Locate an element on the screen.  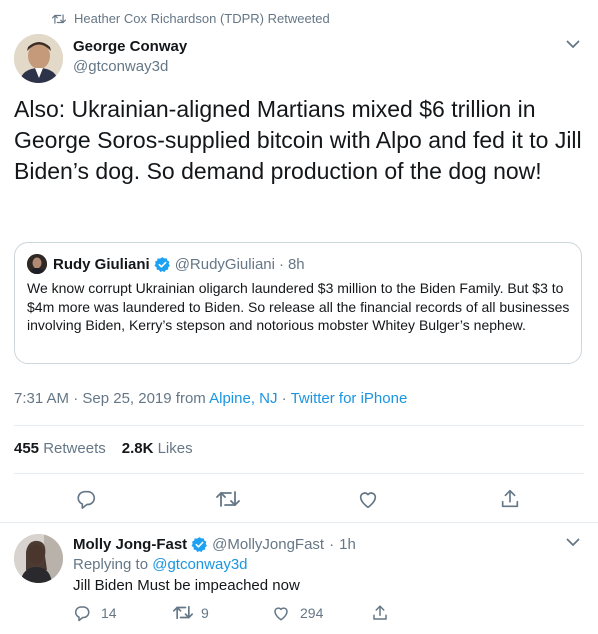
retweet-context-label: Heather Cox Richardson (TDPR) Retweeted is located at coordinates (202, 18).